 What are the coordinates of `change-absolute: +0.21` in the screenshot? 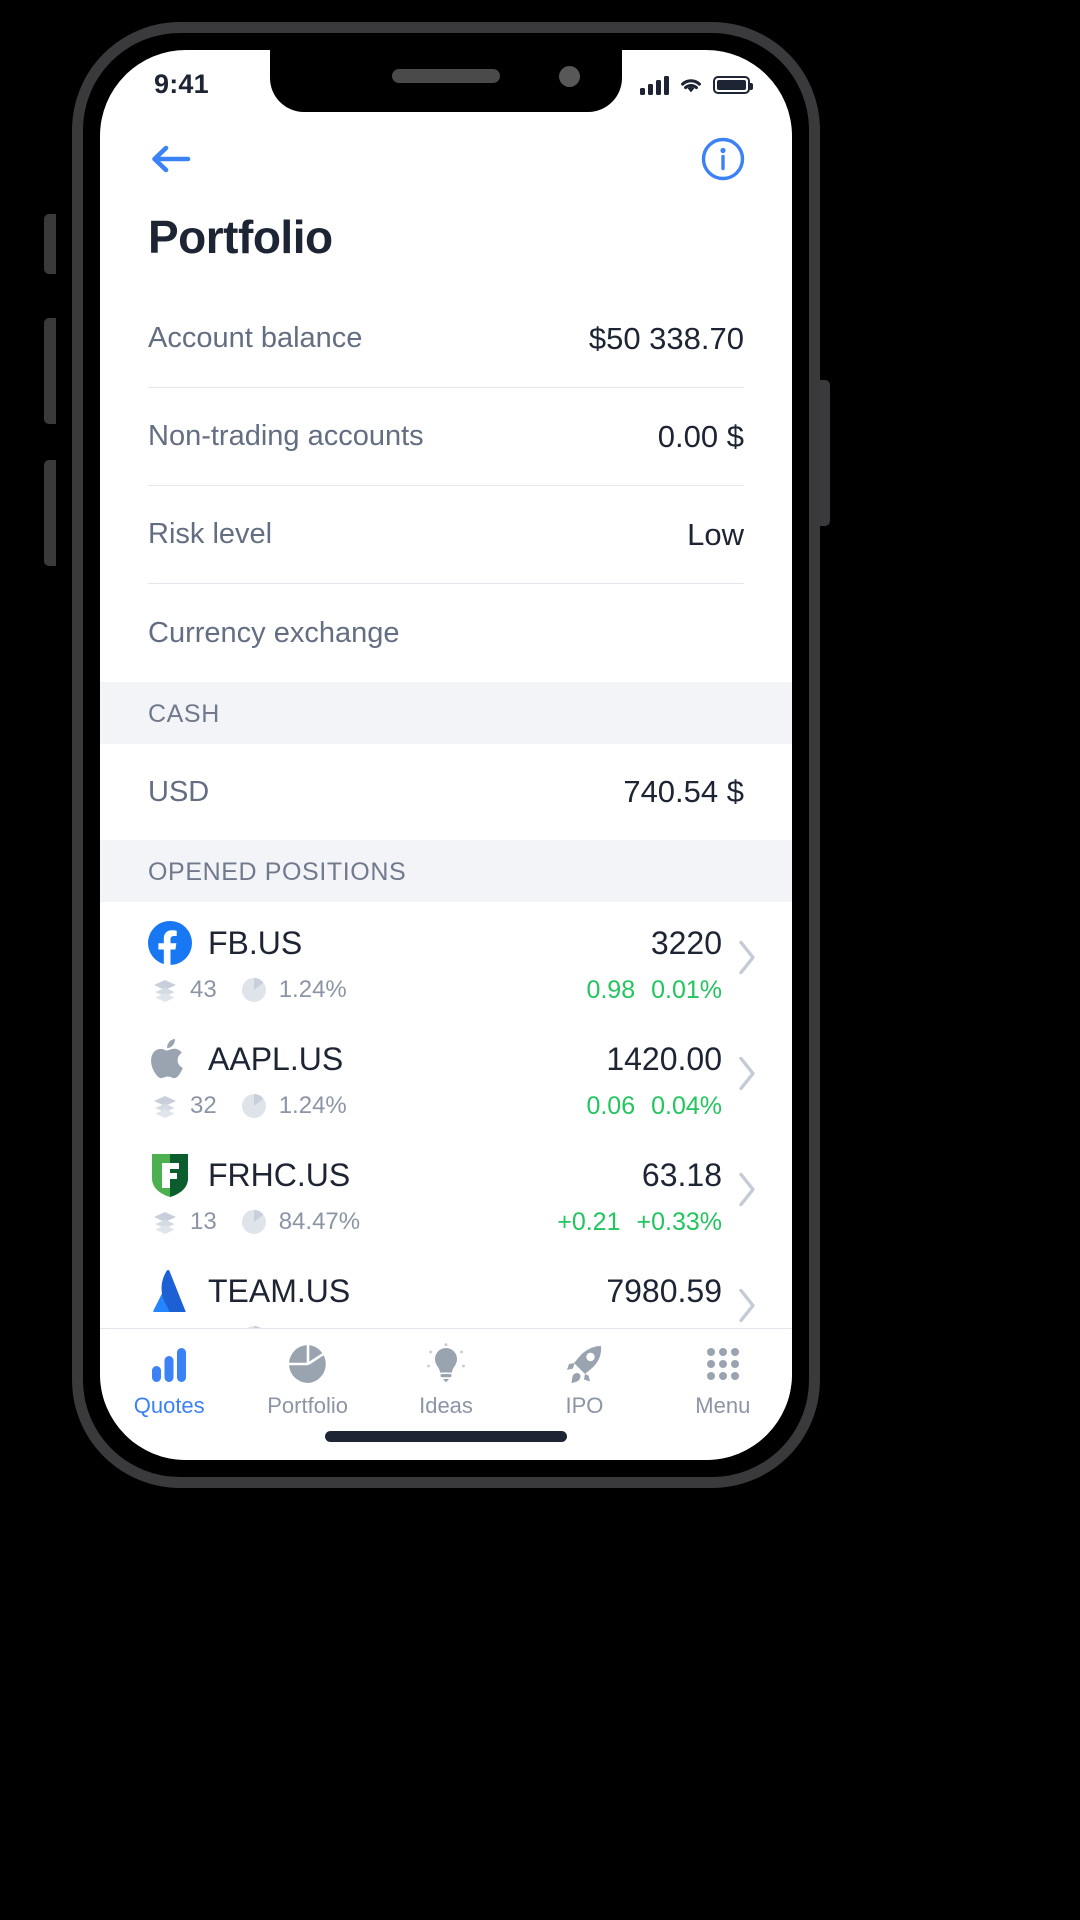 It's located at (589, 1221).